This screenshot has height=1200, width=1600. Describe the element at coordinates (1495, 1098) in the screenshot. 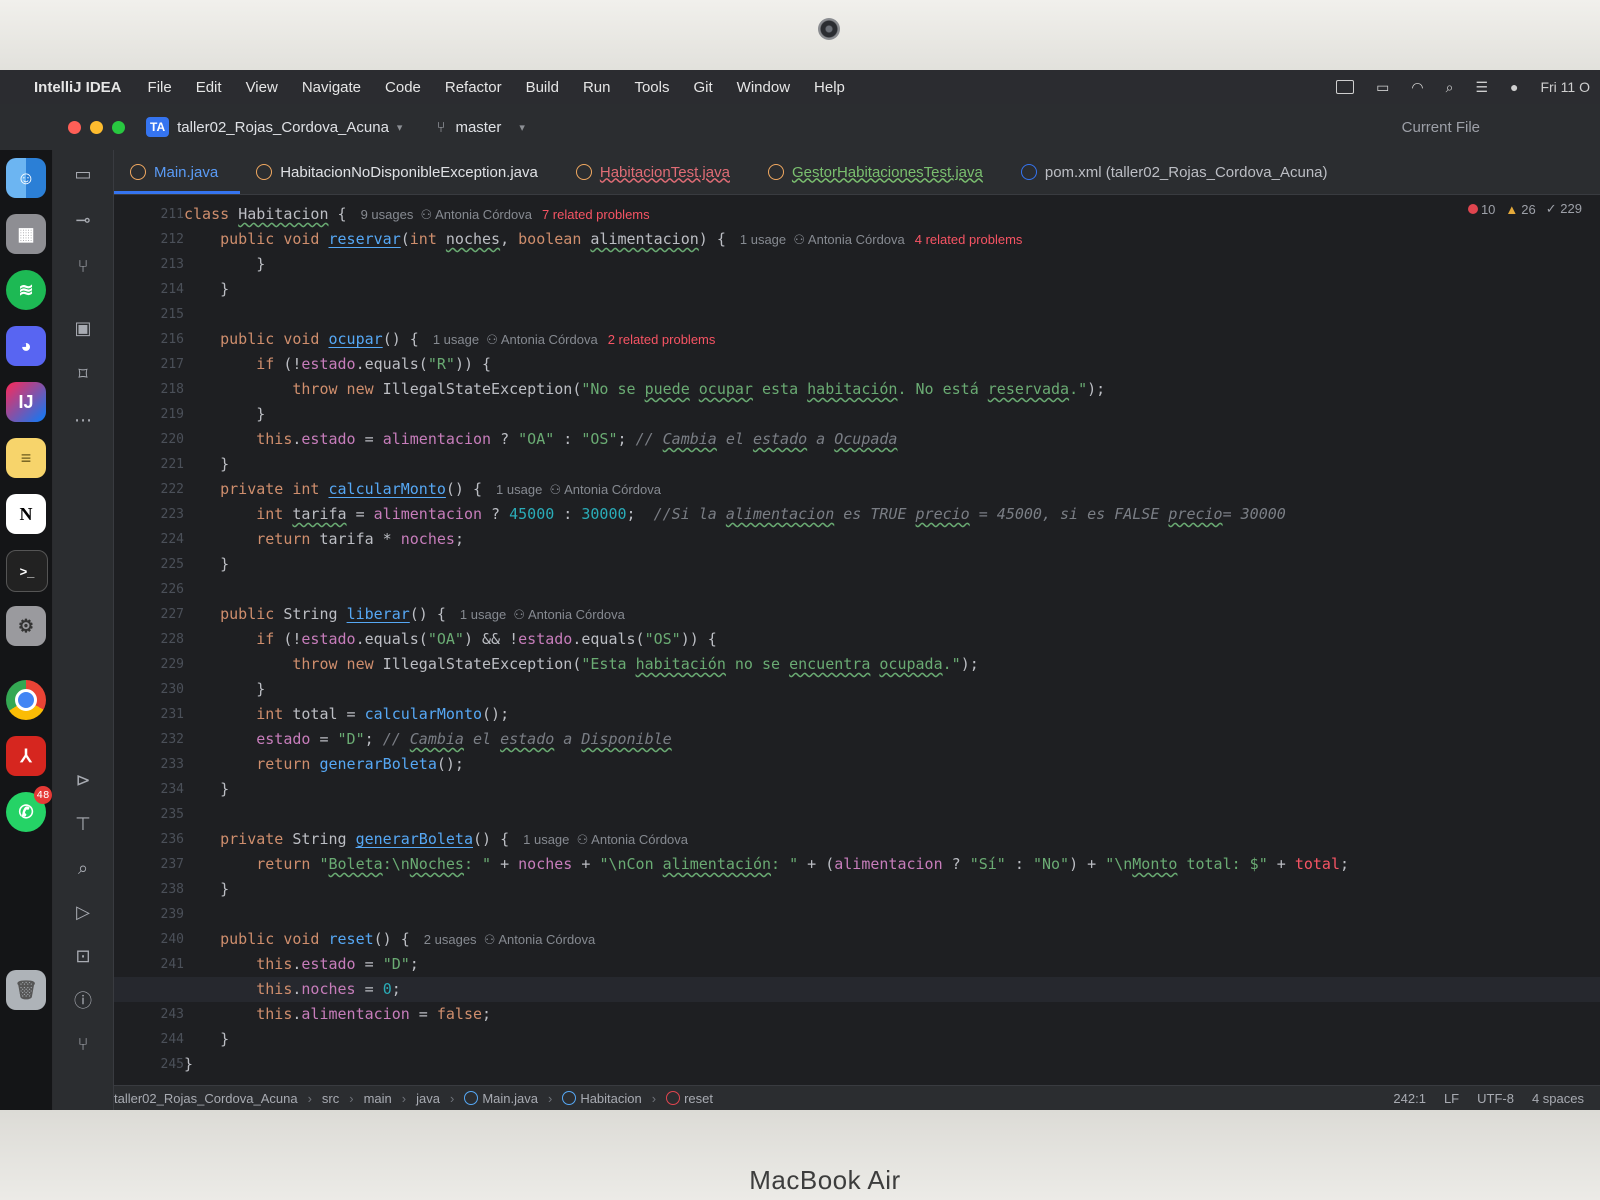

I see `file-encoding: UTF-8` at that location.